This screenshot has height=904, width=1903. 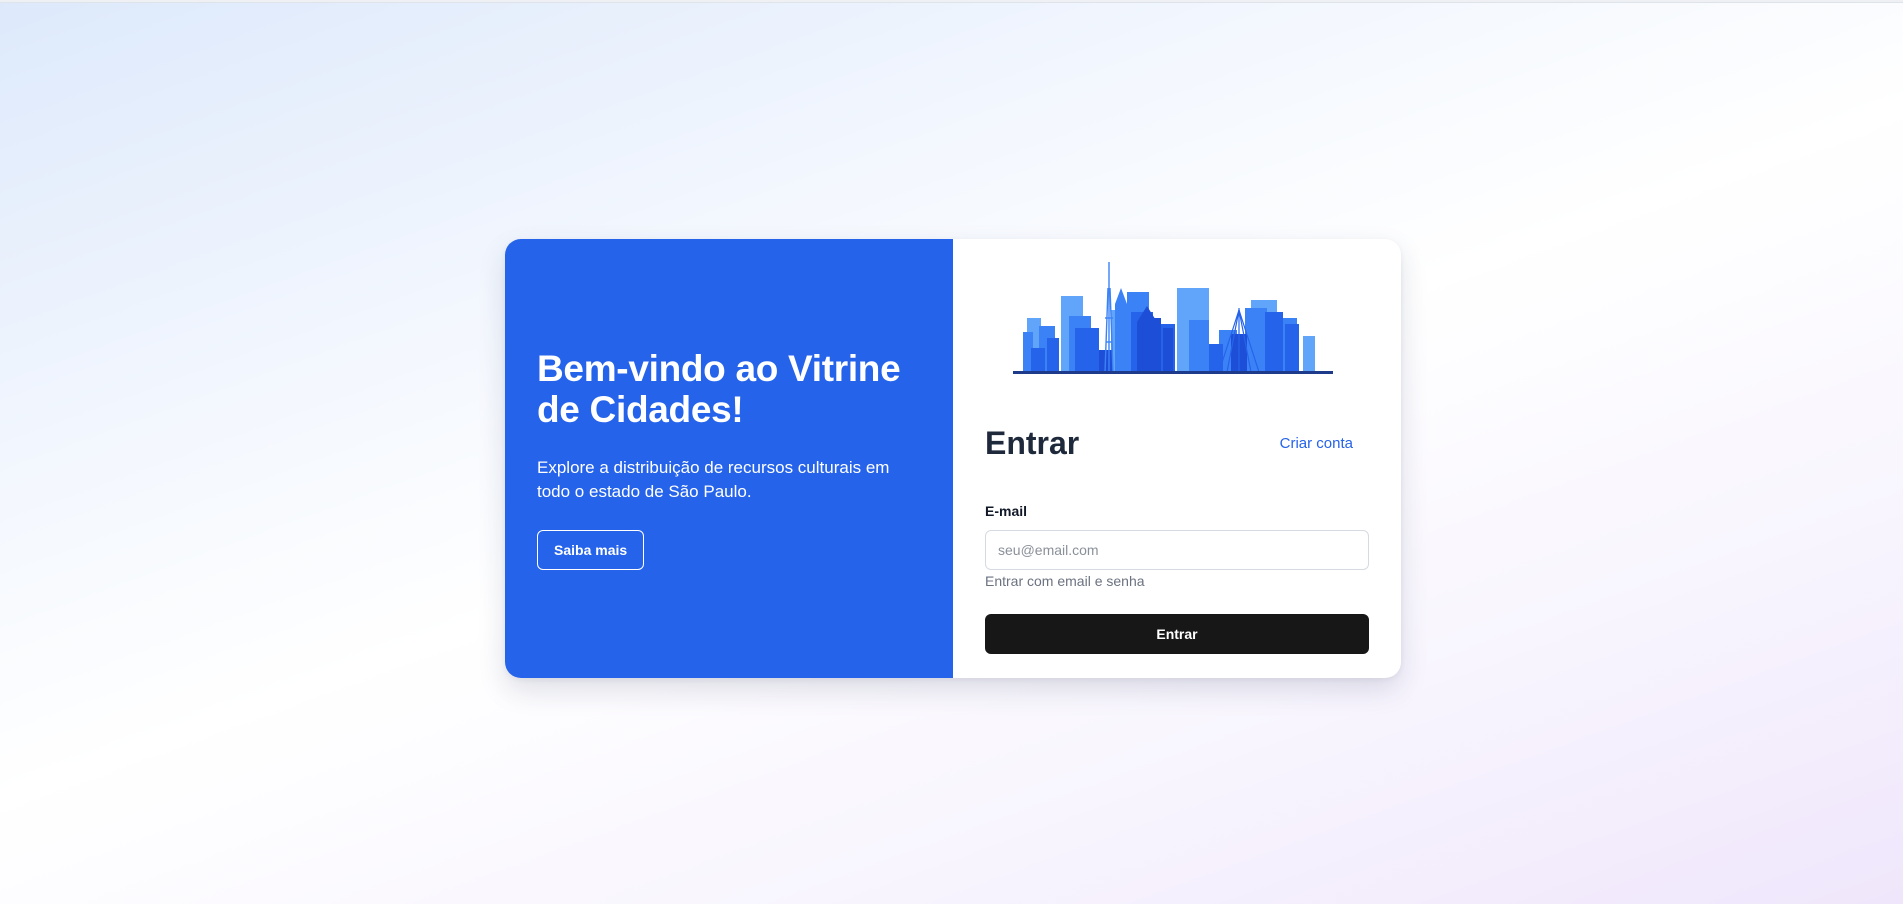 What do you see at coordinates (719, 388) in the screenshot?
I see `welcome-title: Bem-vindo ao Vitrine de Cidades!` at bounding box center [719, 388].